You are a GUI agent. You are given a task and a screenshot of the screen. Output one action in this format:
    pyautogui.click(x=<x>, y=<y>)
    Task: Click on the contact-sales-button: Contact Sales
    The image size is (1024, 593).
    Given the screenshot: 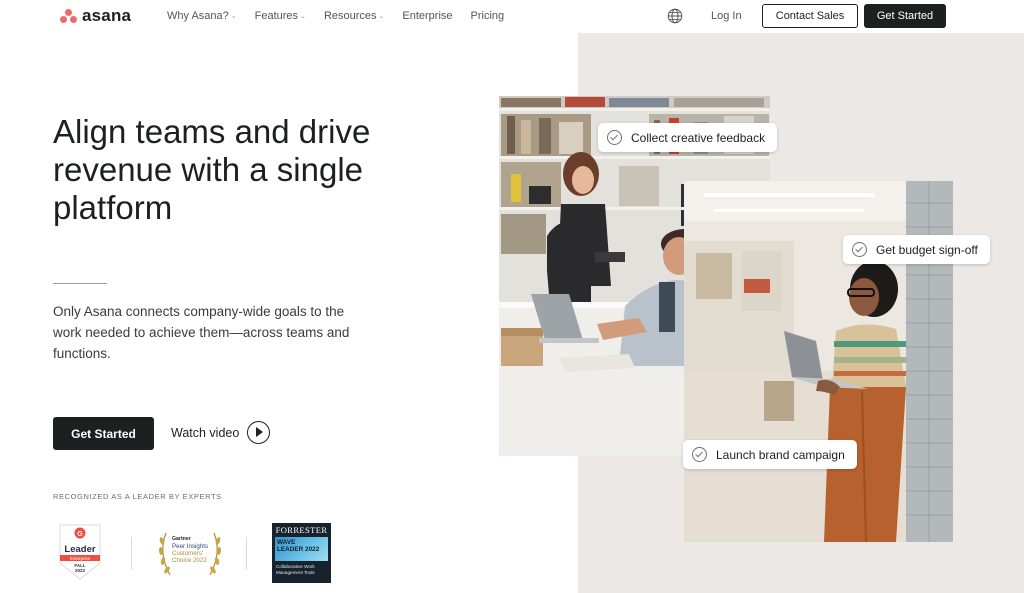 What is the action you would take?
    pyautogui.click(x=810, y=16)
    